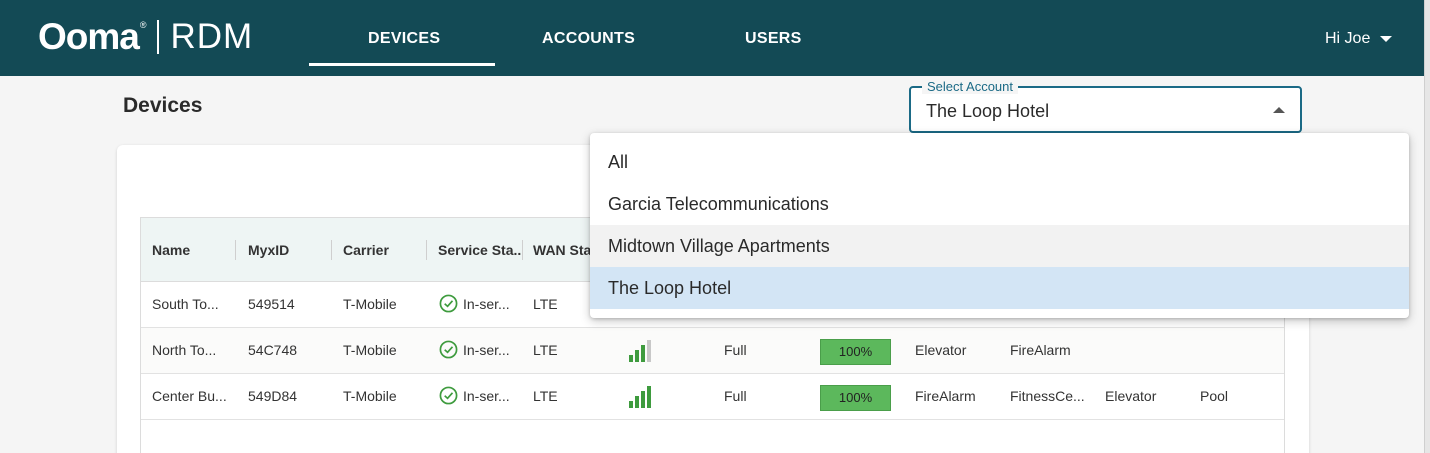 The width and height of the screenshot is (1430, 453). Describe the element at coordinates (157, 37) in the screenshot. I see `logo-divider` at that location.